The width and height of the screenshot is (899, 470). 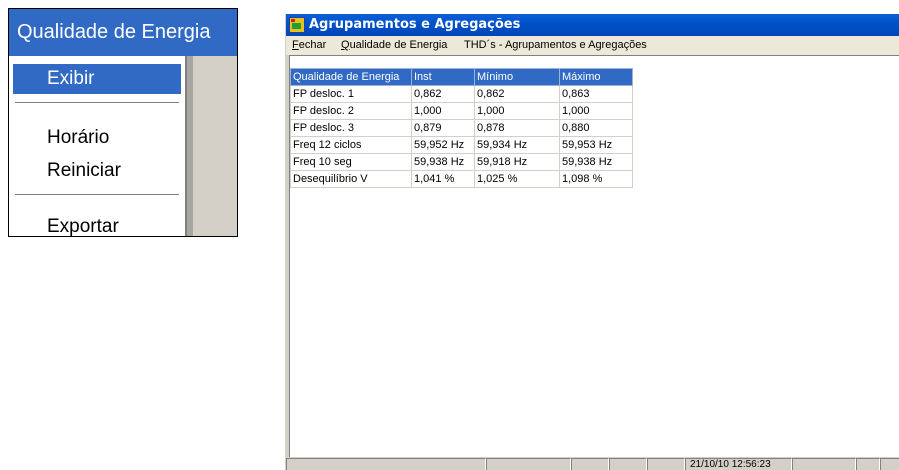 What do you see at coordinates (596, 162) in the screenshot?
I see `cell-max: 59,938 Hz` at bounding box center [596, 162].